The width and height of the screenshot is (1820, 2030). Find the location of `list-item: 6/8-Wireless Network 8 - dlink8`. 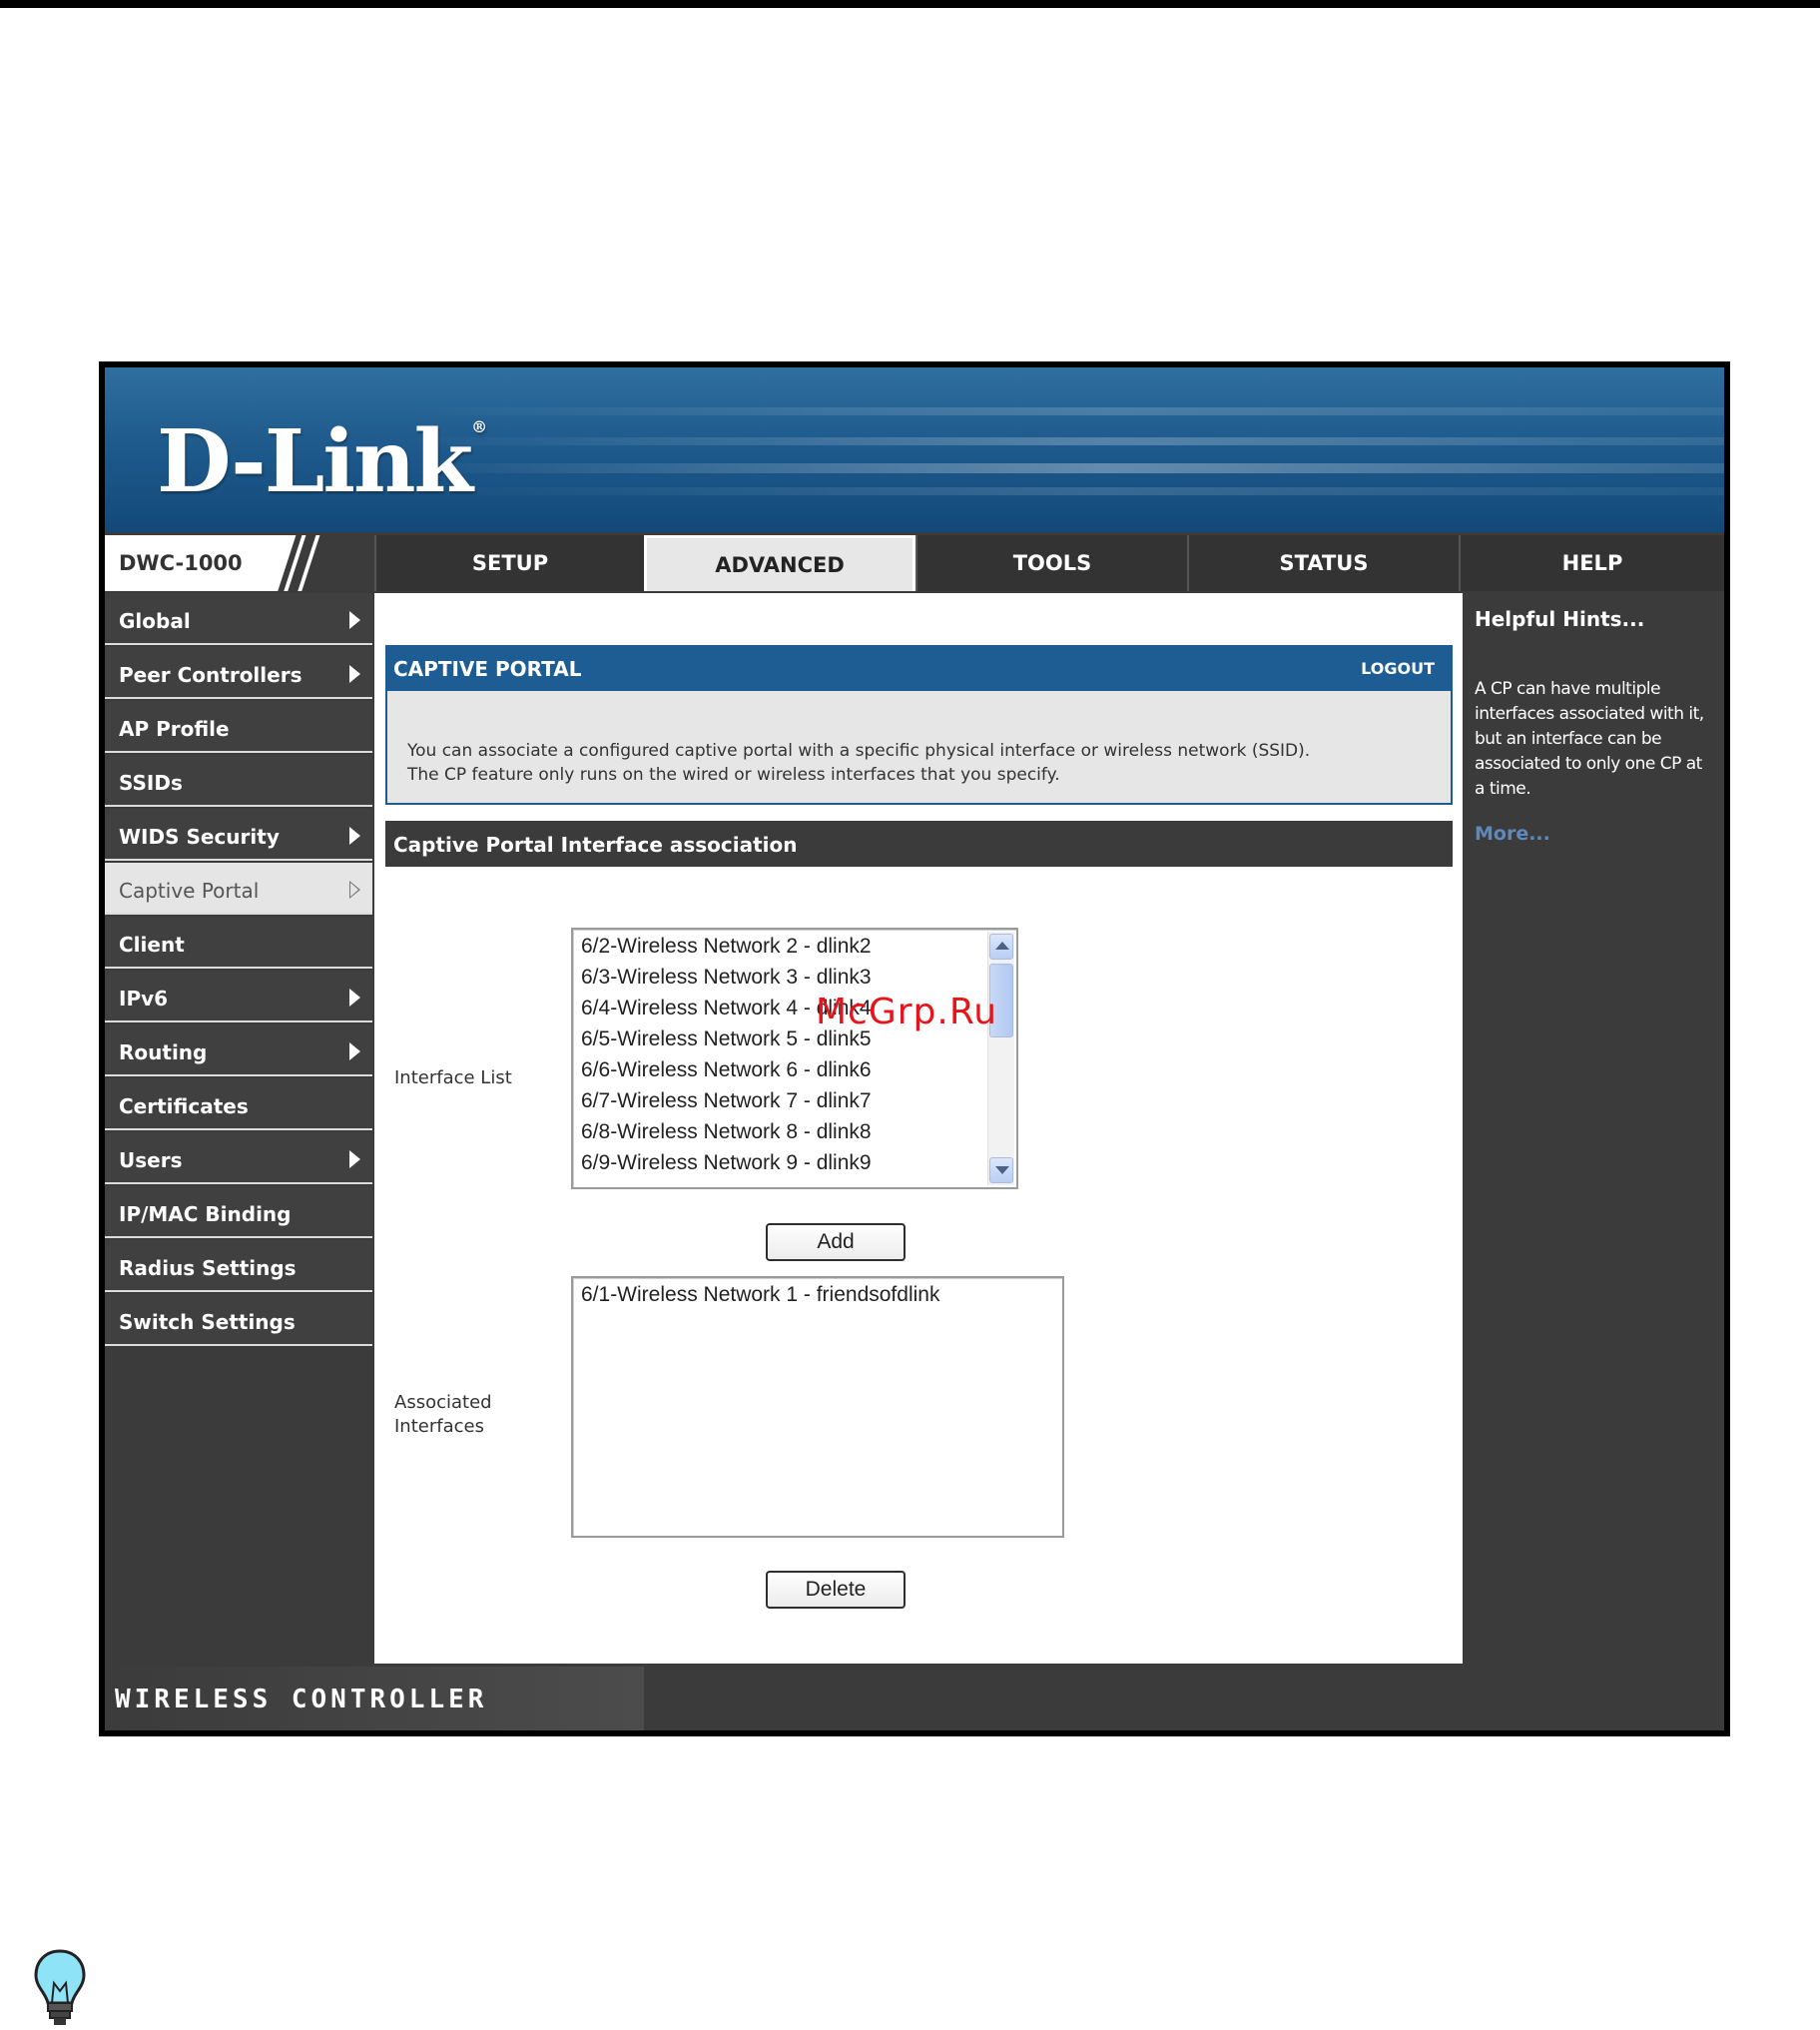

list-item: 6/8-Wireless Network 8 - dlink8 is located at coordinates (726, 1132).